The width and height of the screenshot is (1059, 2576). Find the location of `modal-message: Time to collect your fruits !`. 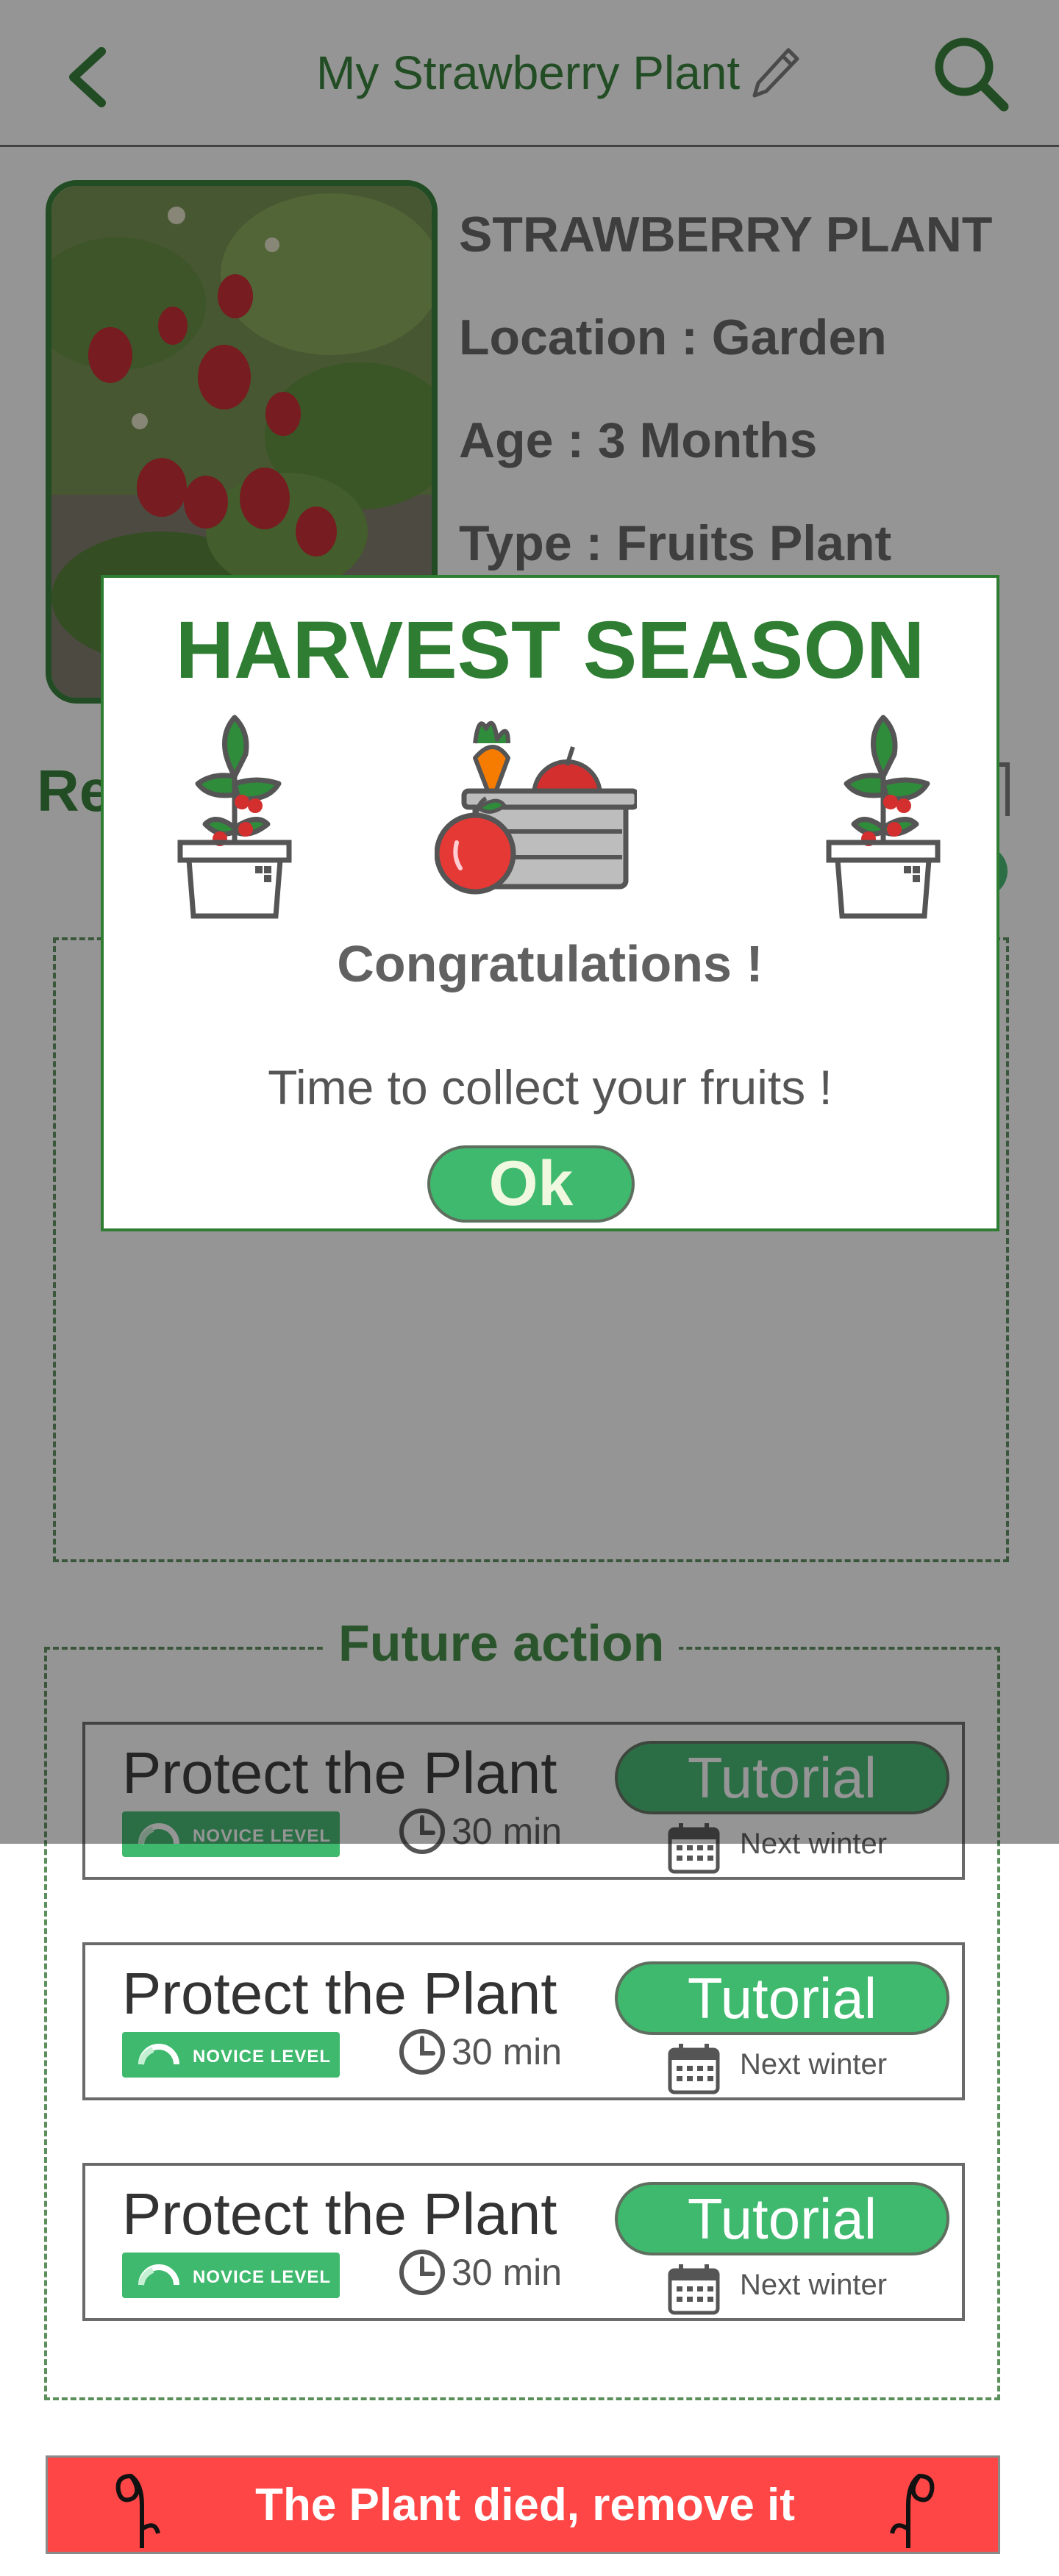

modal-message: Time to collect your fruits ! is located at coordinates (550, 1087).